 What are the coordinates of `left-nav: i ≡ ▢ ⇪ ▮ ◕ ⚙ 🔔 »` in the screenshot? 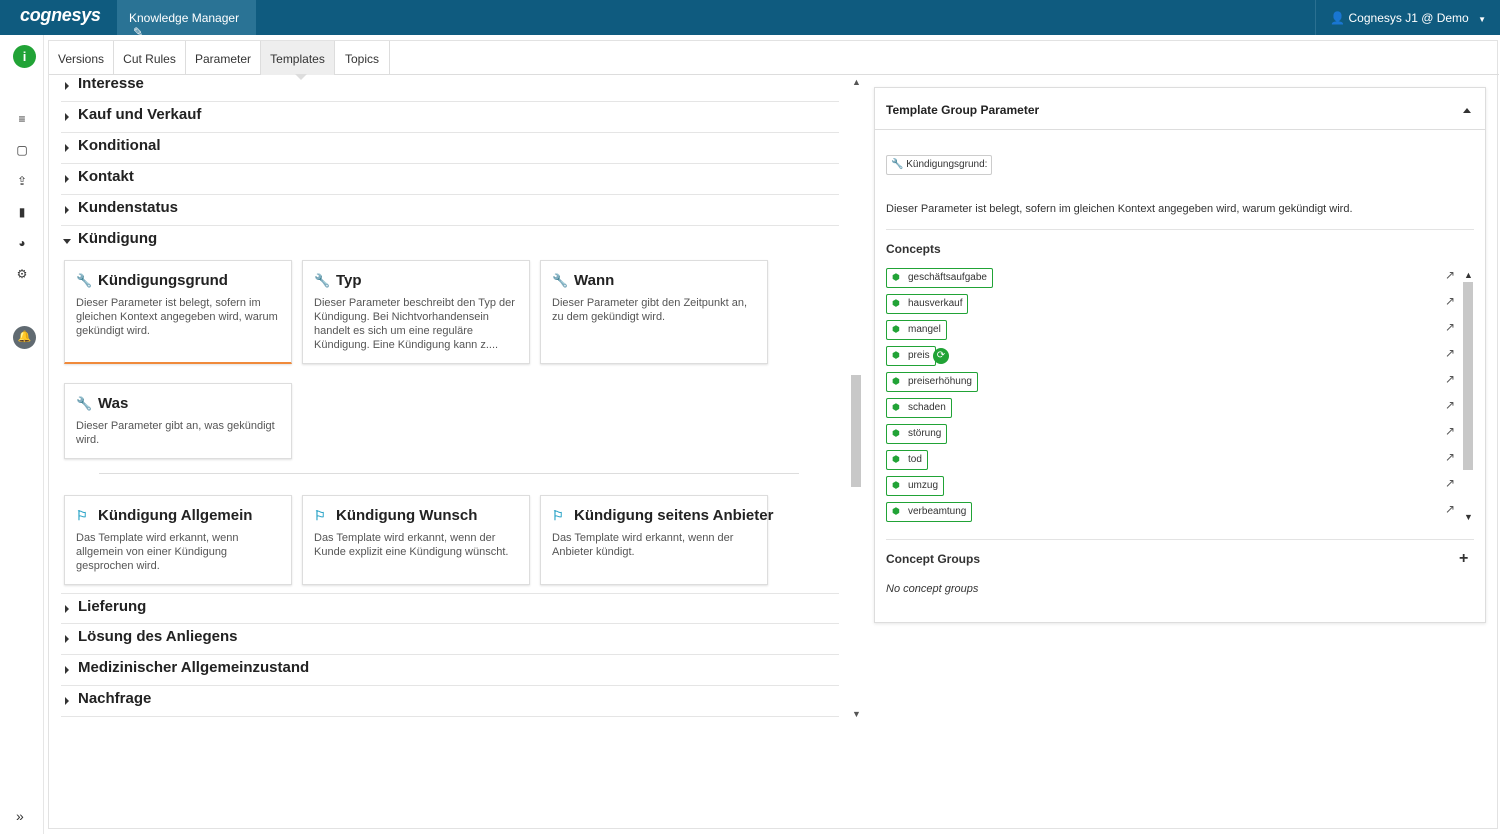 It's located at (22, 434).